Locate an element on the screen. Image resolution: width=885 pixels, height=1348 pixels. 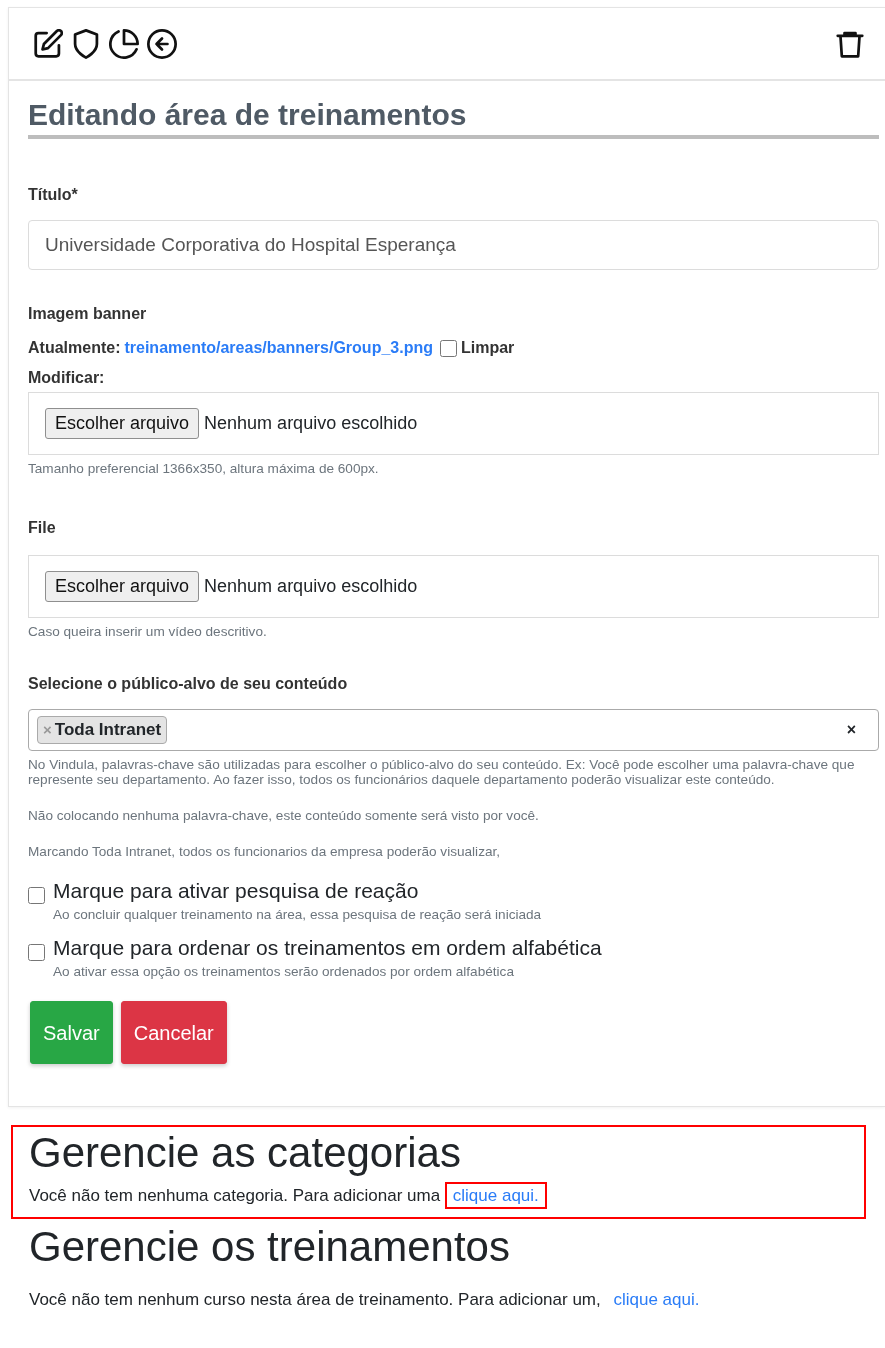
section-heading: Gerencie as categorias is located at coordinates (245, 1153).